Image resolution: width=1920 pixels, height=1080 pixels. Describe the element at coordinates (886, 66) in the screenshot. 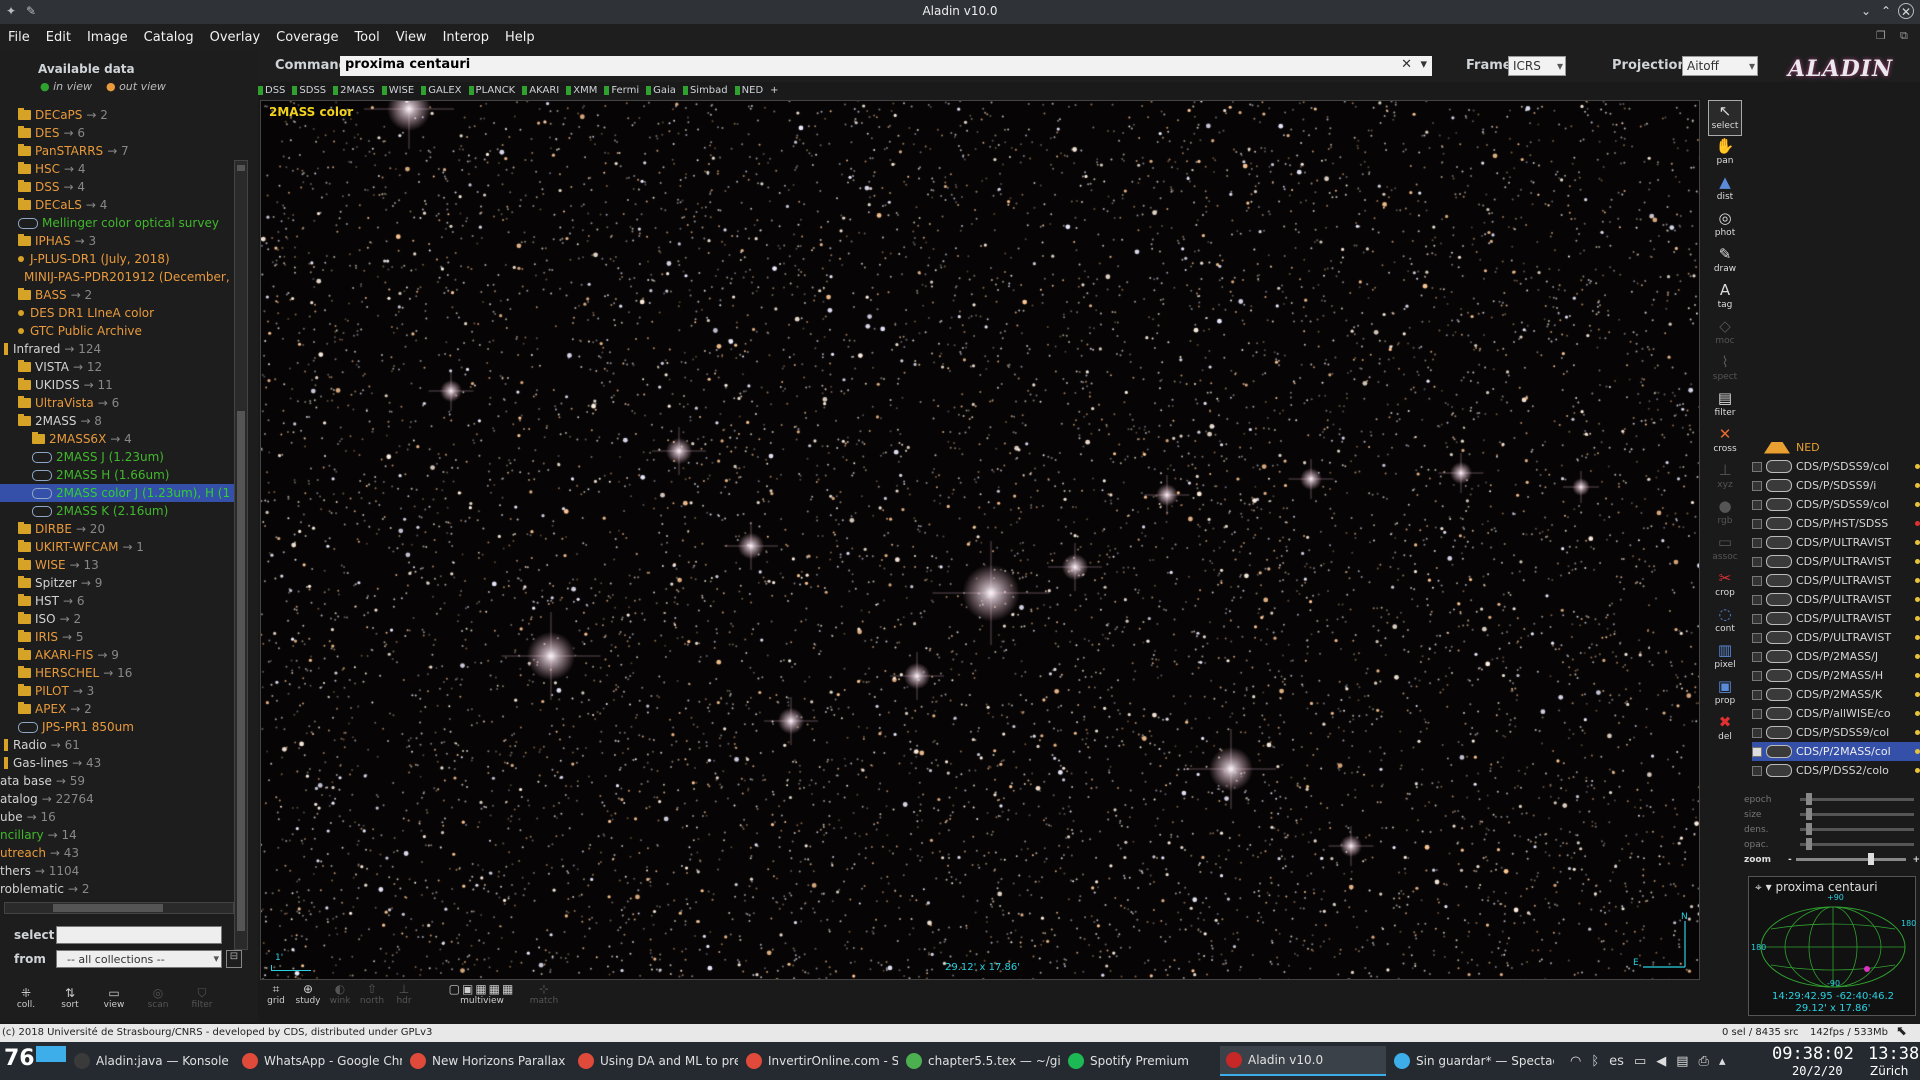

I see `command-input: proxima centauri ✕ ▾` at that location.